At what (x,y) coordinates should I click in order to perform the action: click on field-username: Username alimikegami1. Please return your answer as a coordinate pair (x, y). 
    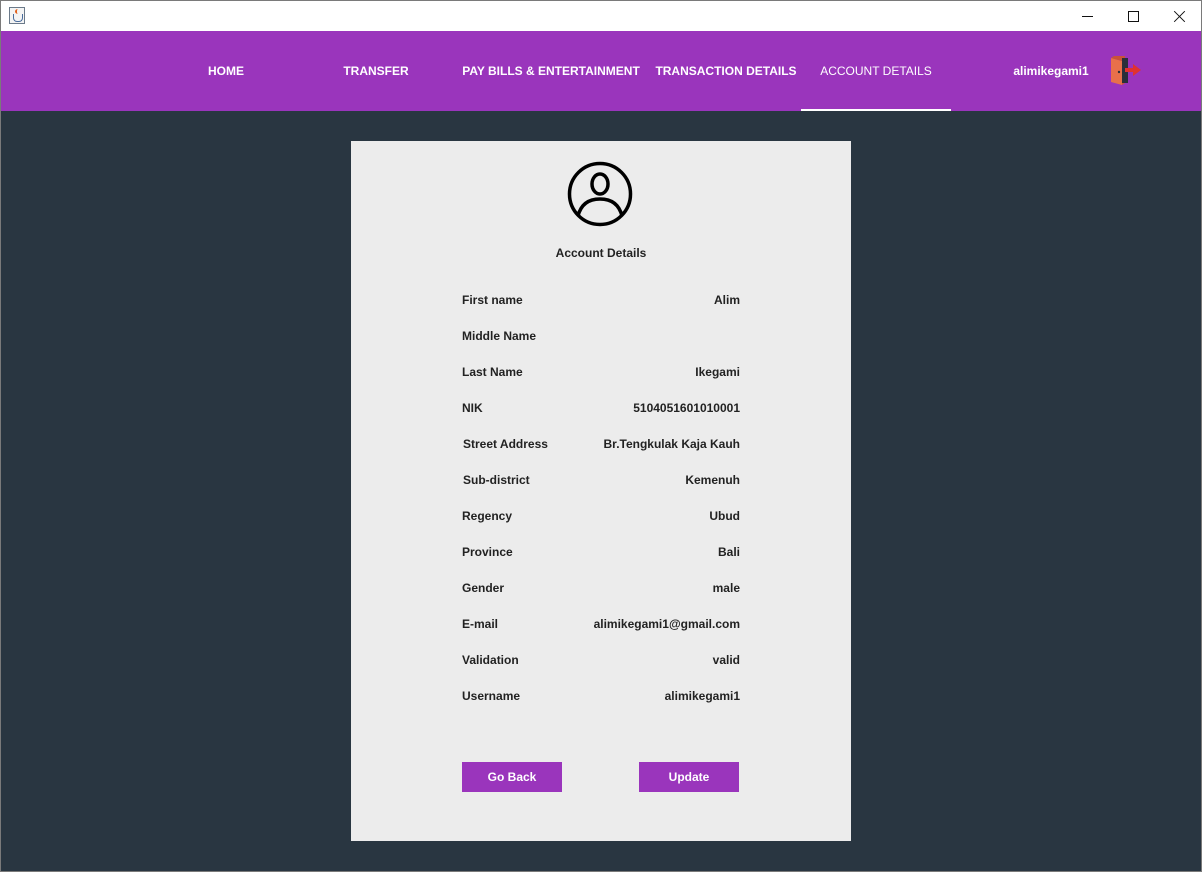
    Looking at the image, I should click on (601, 697).